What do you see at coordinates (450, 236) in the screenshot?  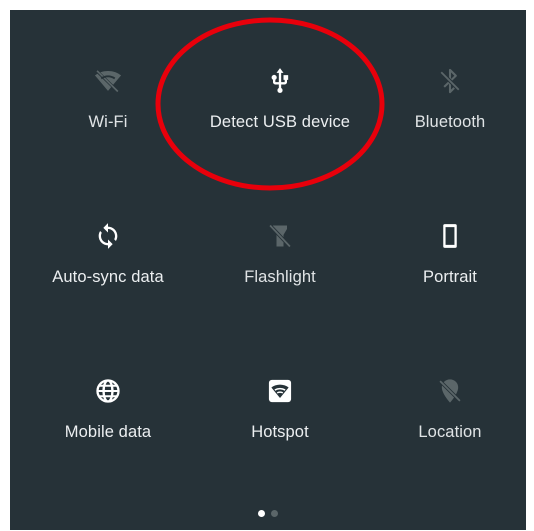 I see `screen-rotation-portrait-icon` at bounding box center [450, 236].